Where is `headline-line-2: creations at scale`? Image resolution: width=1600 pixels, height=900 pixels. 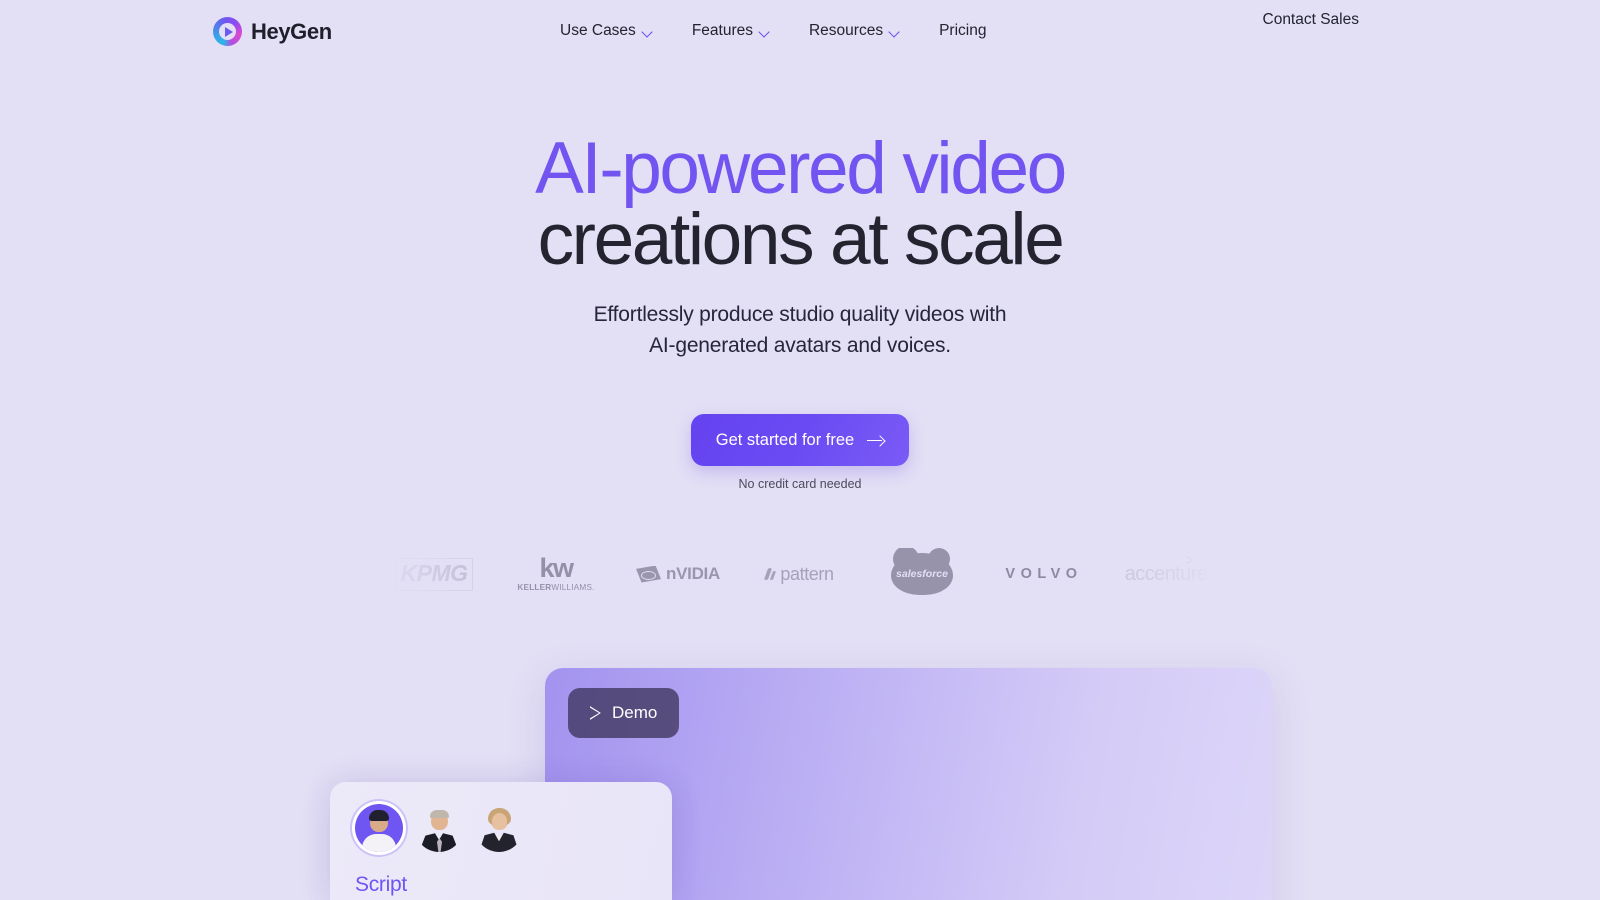 headline-line-2: creations at scale is located at coordinates (801, 239).